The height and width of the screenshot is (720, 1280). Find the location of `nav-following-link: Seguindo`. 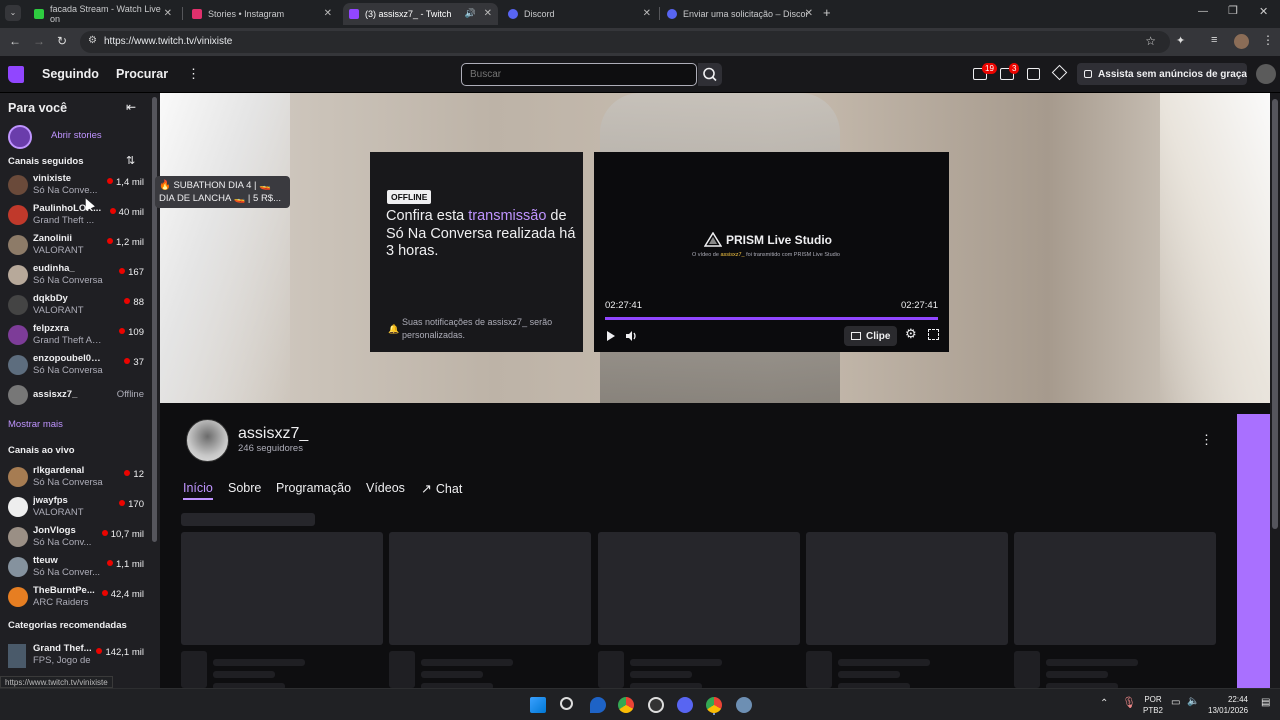

nav-following-link: Seguindo is located at coordinates (70, 74).